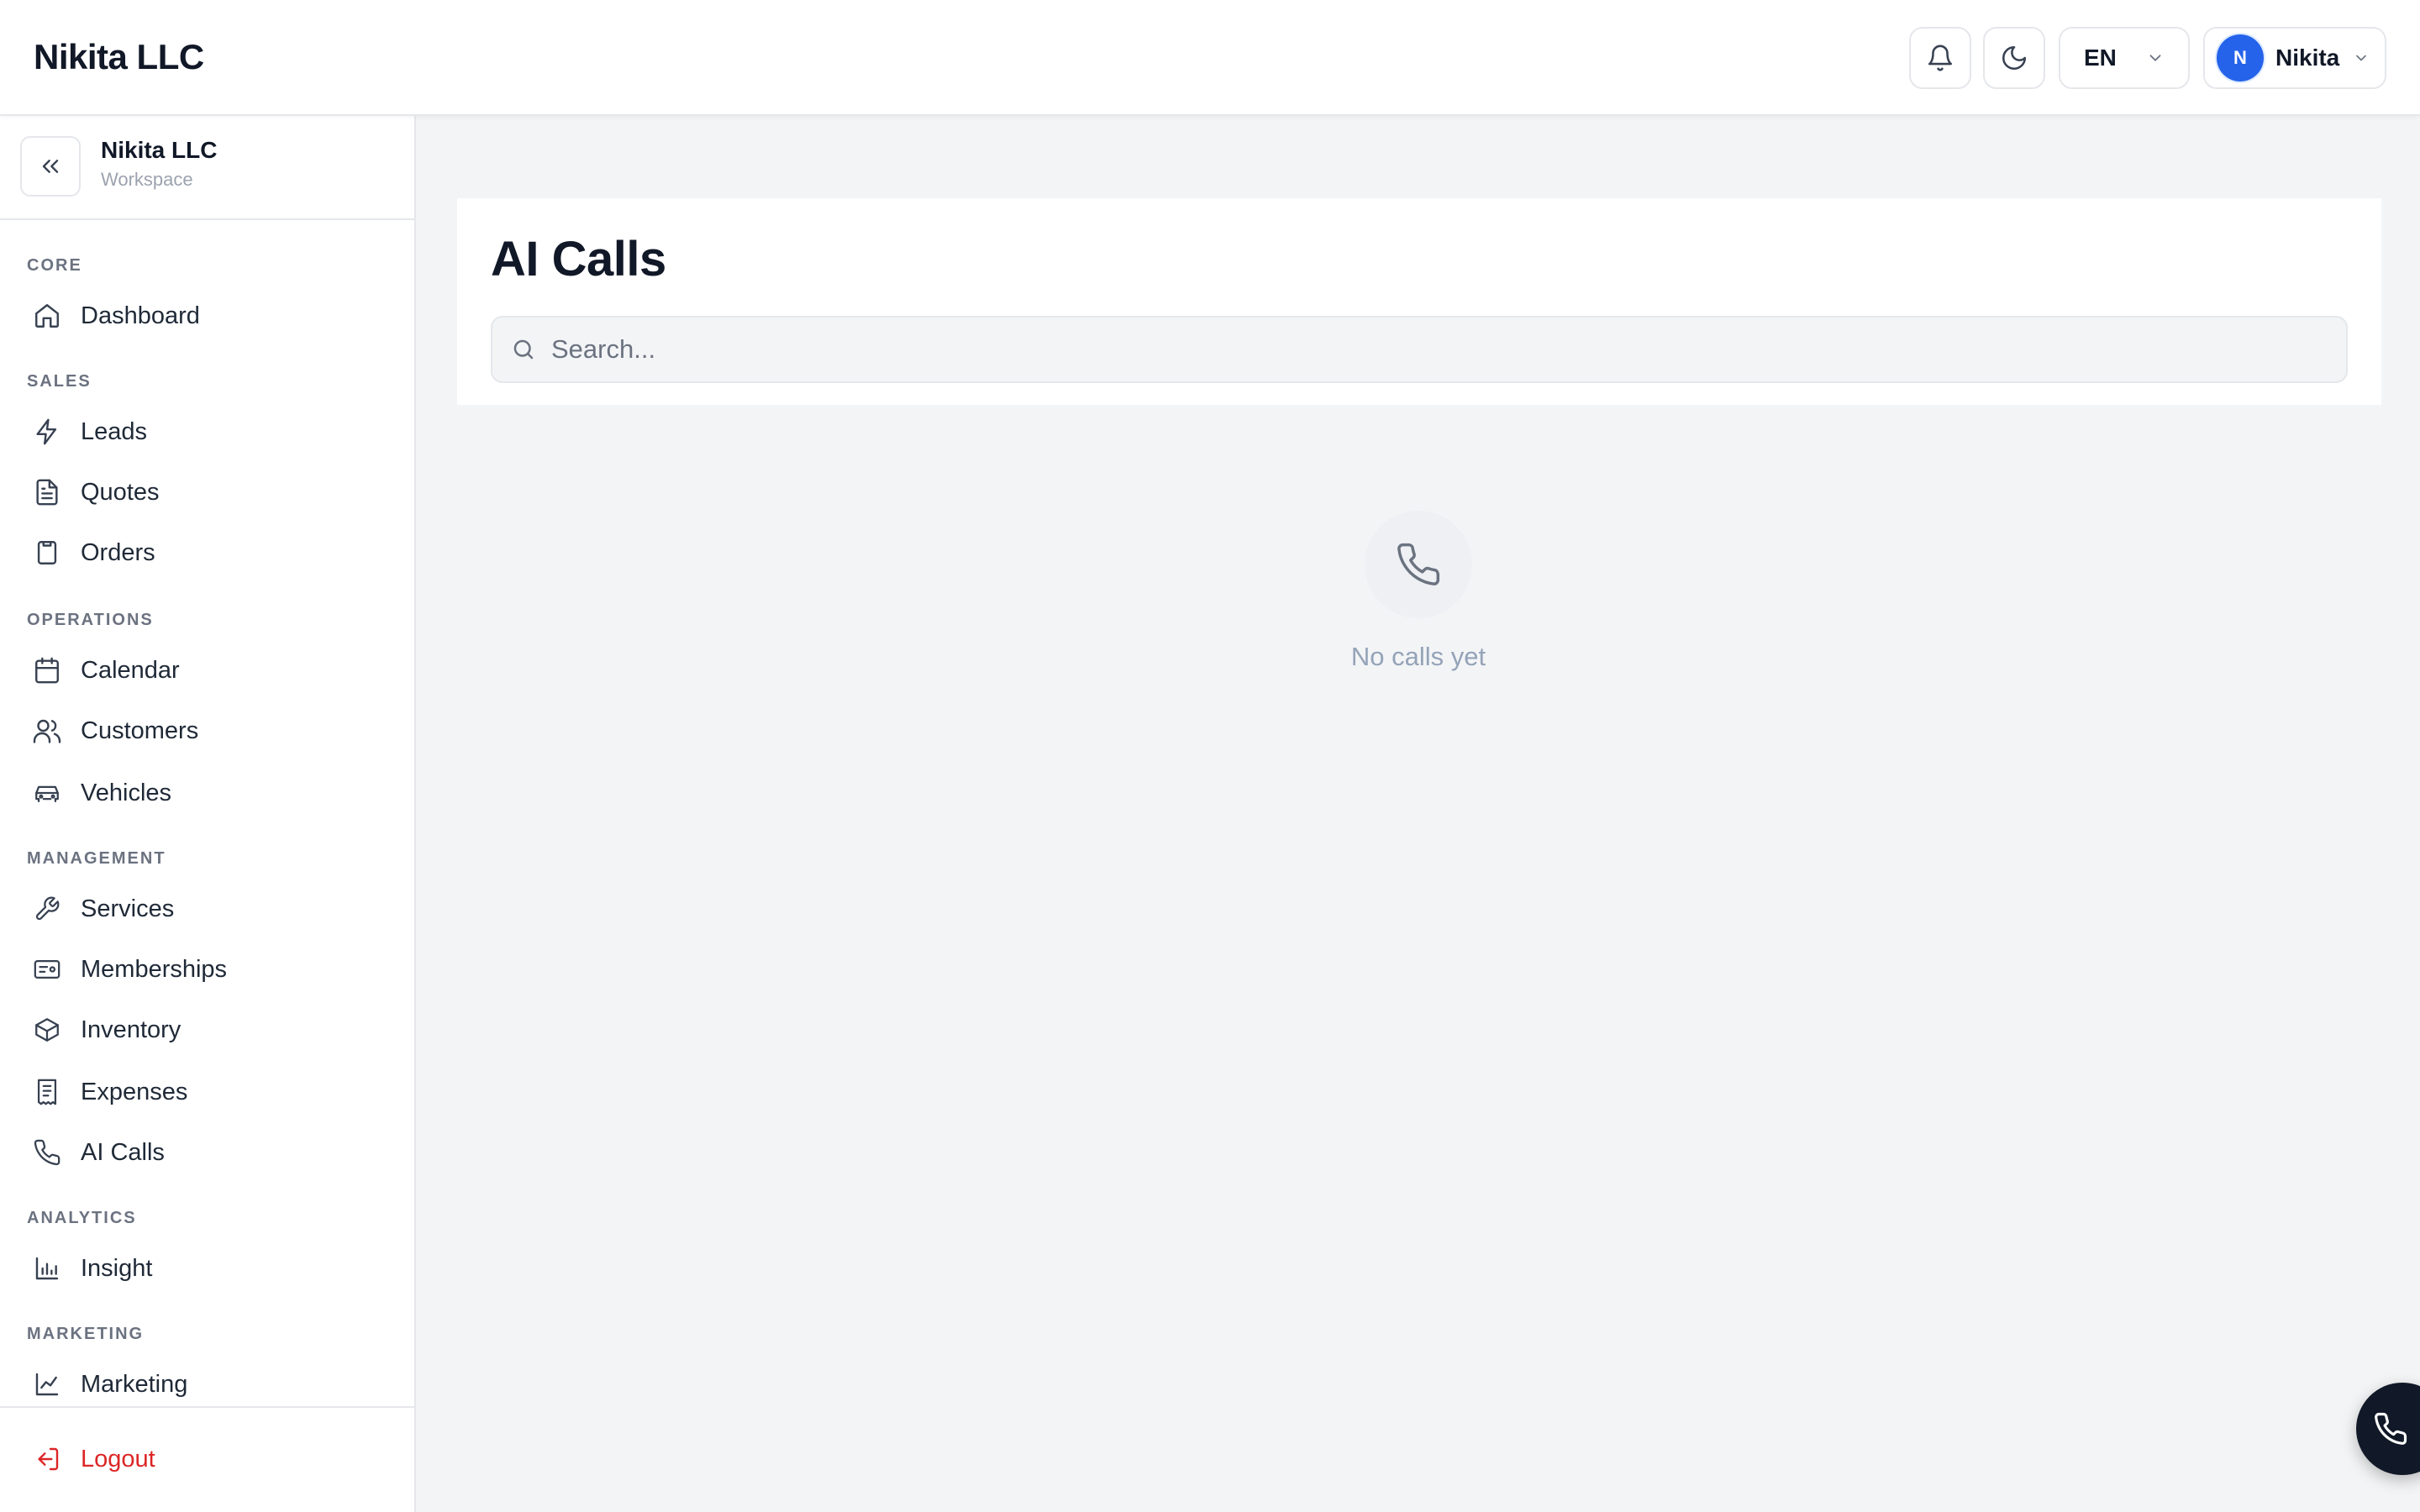  Describe the element at coordinates (47, 1268) in the screenshot. I see `bar-chart-icon` at that location.